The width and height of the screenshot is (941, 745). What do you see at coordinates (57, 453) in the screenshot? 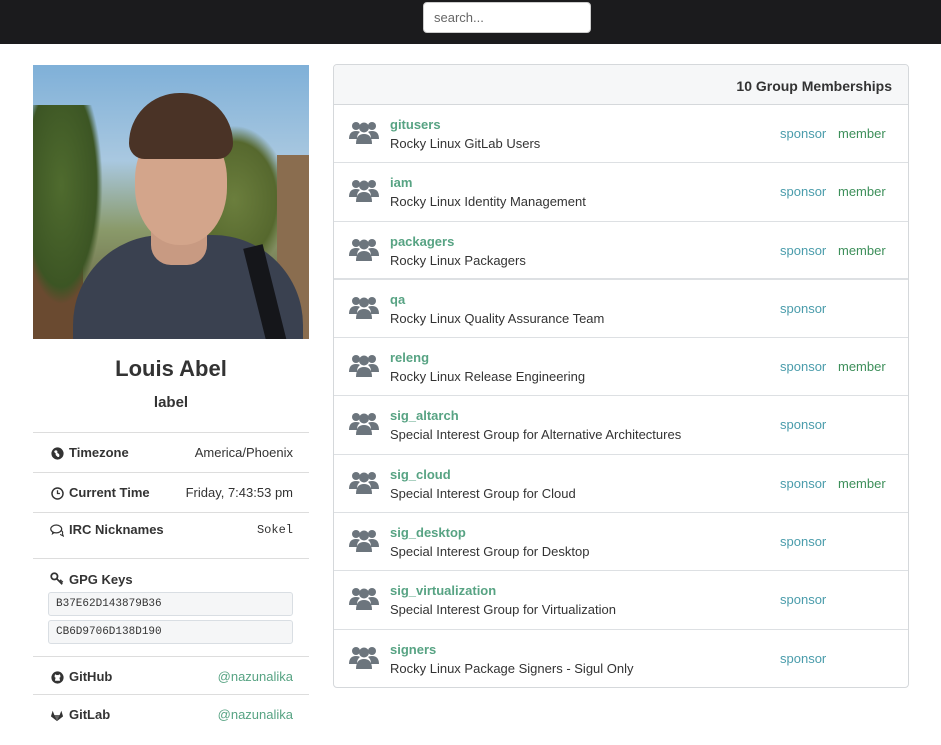
I see `globe-icon` at bounding box center [57, 453].